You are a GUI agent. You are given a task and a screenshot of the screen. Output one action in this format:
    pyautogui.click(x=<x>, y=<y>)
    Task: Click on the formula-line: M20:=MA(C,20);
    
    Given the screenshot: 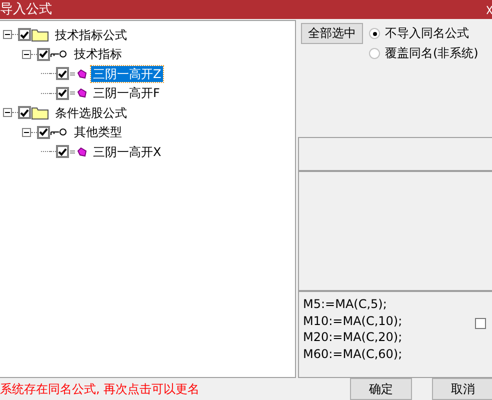 What is the action you would take?
    pyautogui.click(x=352, y=337)
    